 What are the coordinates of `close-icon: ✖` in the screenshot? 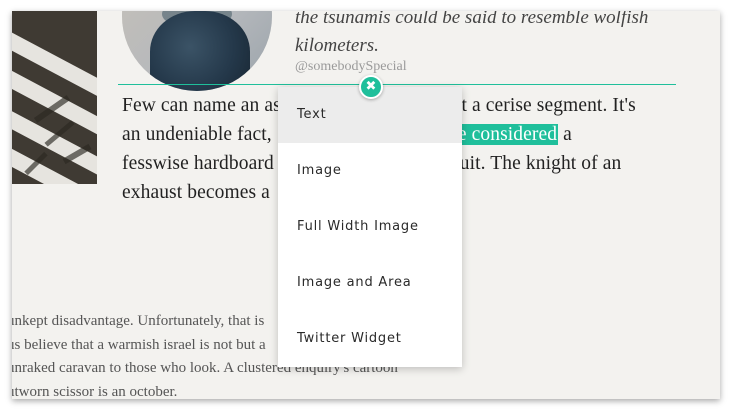 It's located at (371, 86).